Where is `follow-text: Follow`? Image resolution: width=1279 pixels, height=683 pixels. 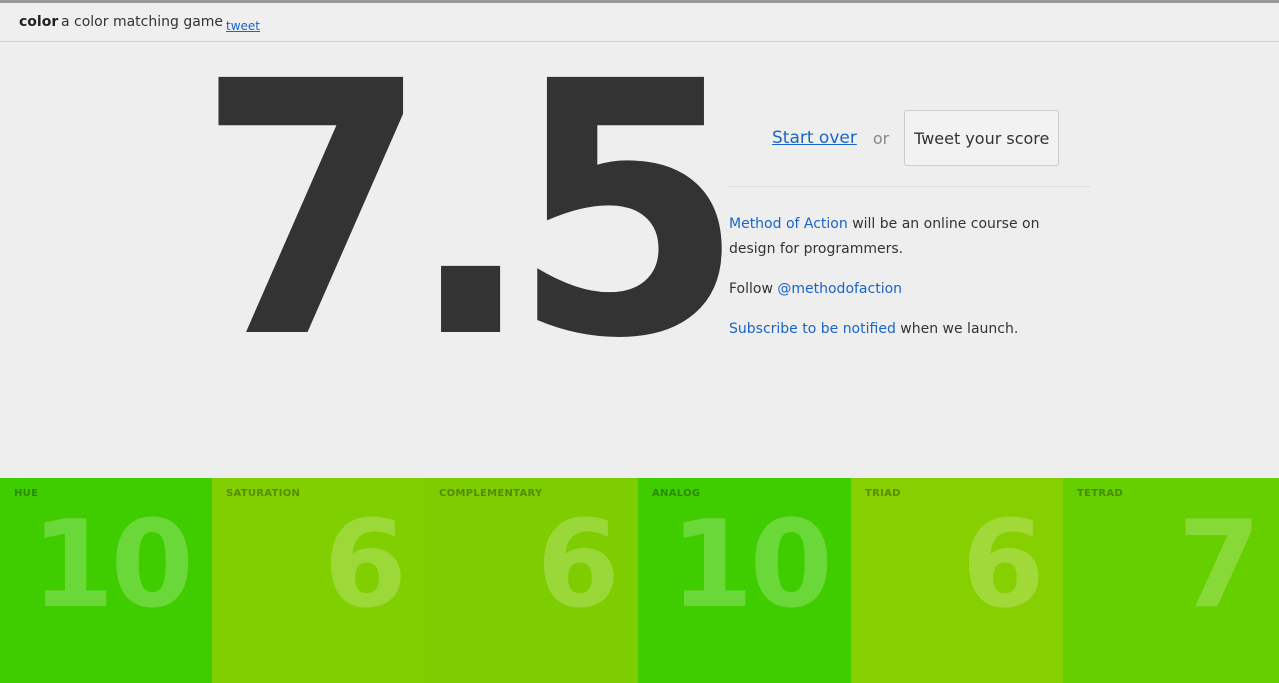
follow-text: Follow is located at coordinates (753, 289).